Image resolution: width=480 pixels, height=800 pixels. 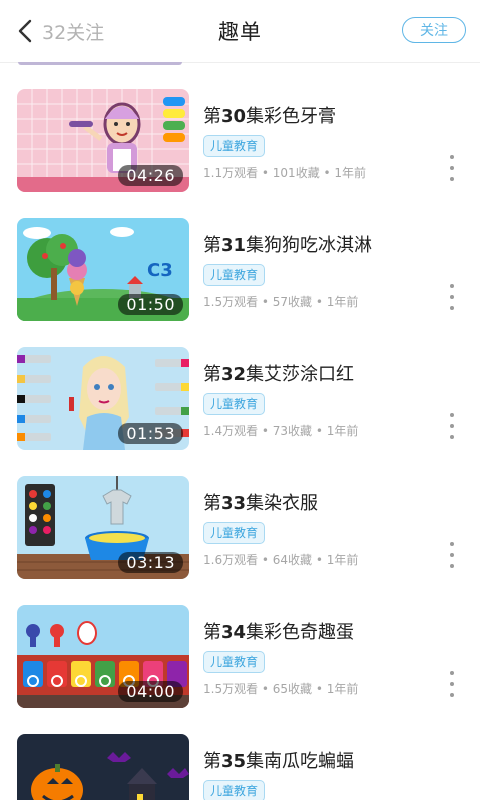 What do you see at coordinates (103, 140) in the screenshot?
I see `video-thumbnail: 04:26` at bounding box center [103, 140].